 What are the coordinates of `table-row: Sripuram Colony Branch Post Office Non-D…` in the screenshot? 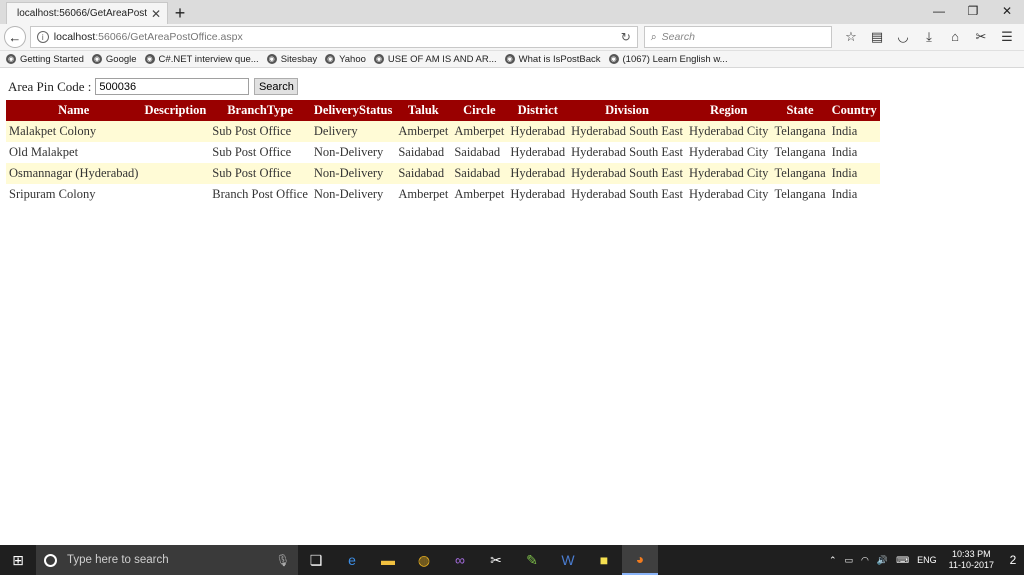 It's located at (443, 194).